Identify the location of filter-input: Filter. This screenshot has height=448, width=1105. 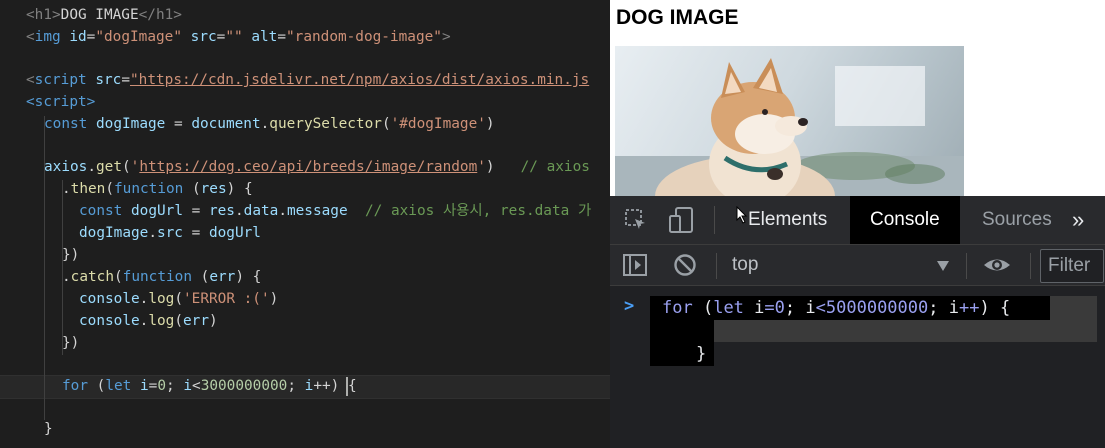
(1072, 266).